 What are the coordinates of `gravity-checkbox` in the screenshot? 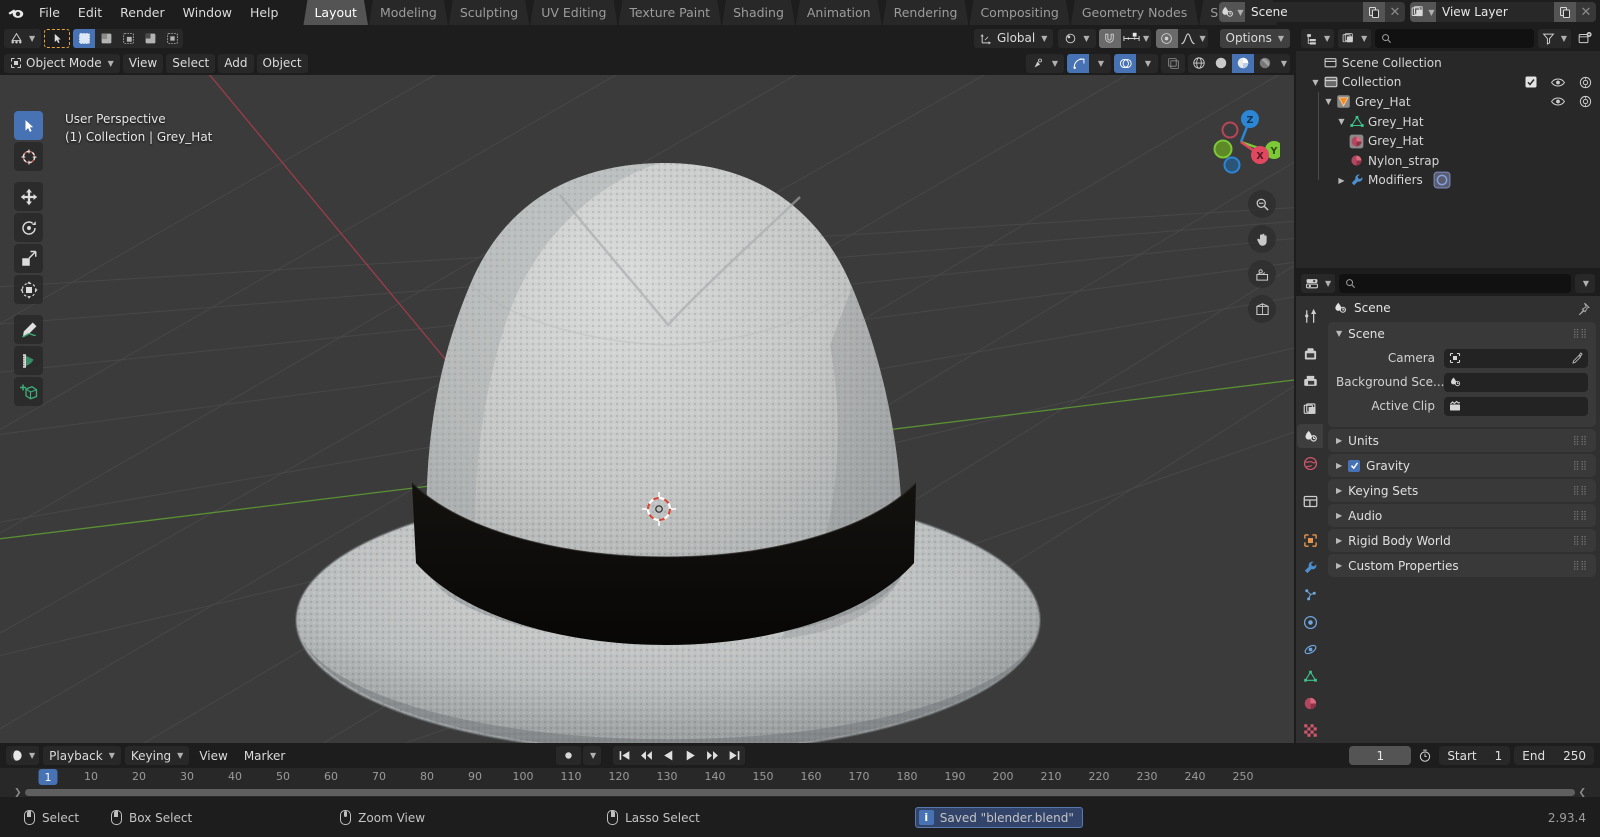 It's located at (1354, 465).